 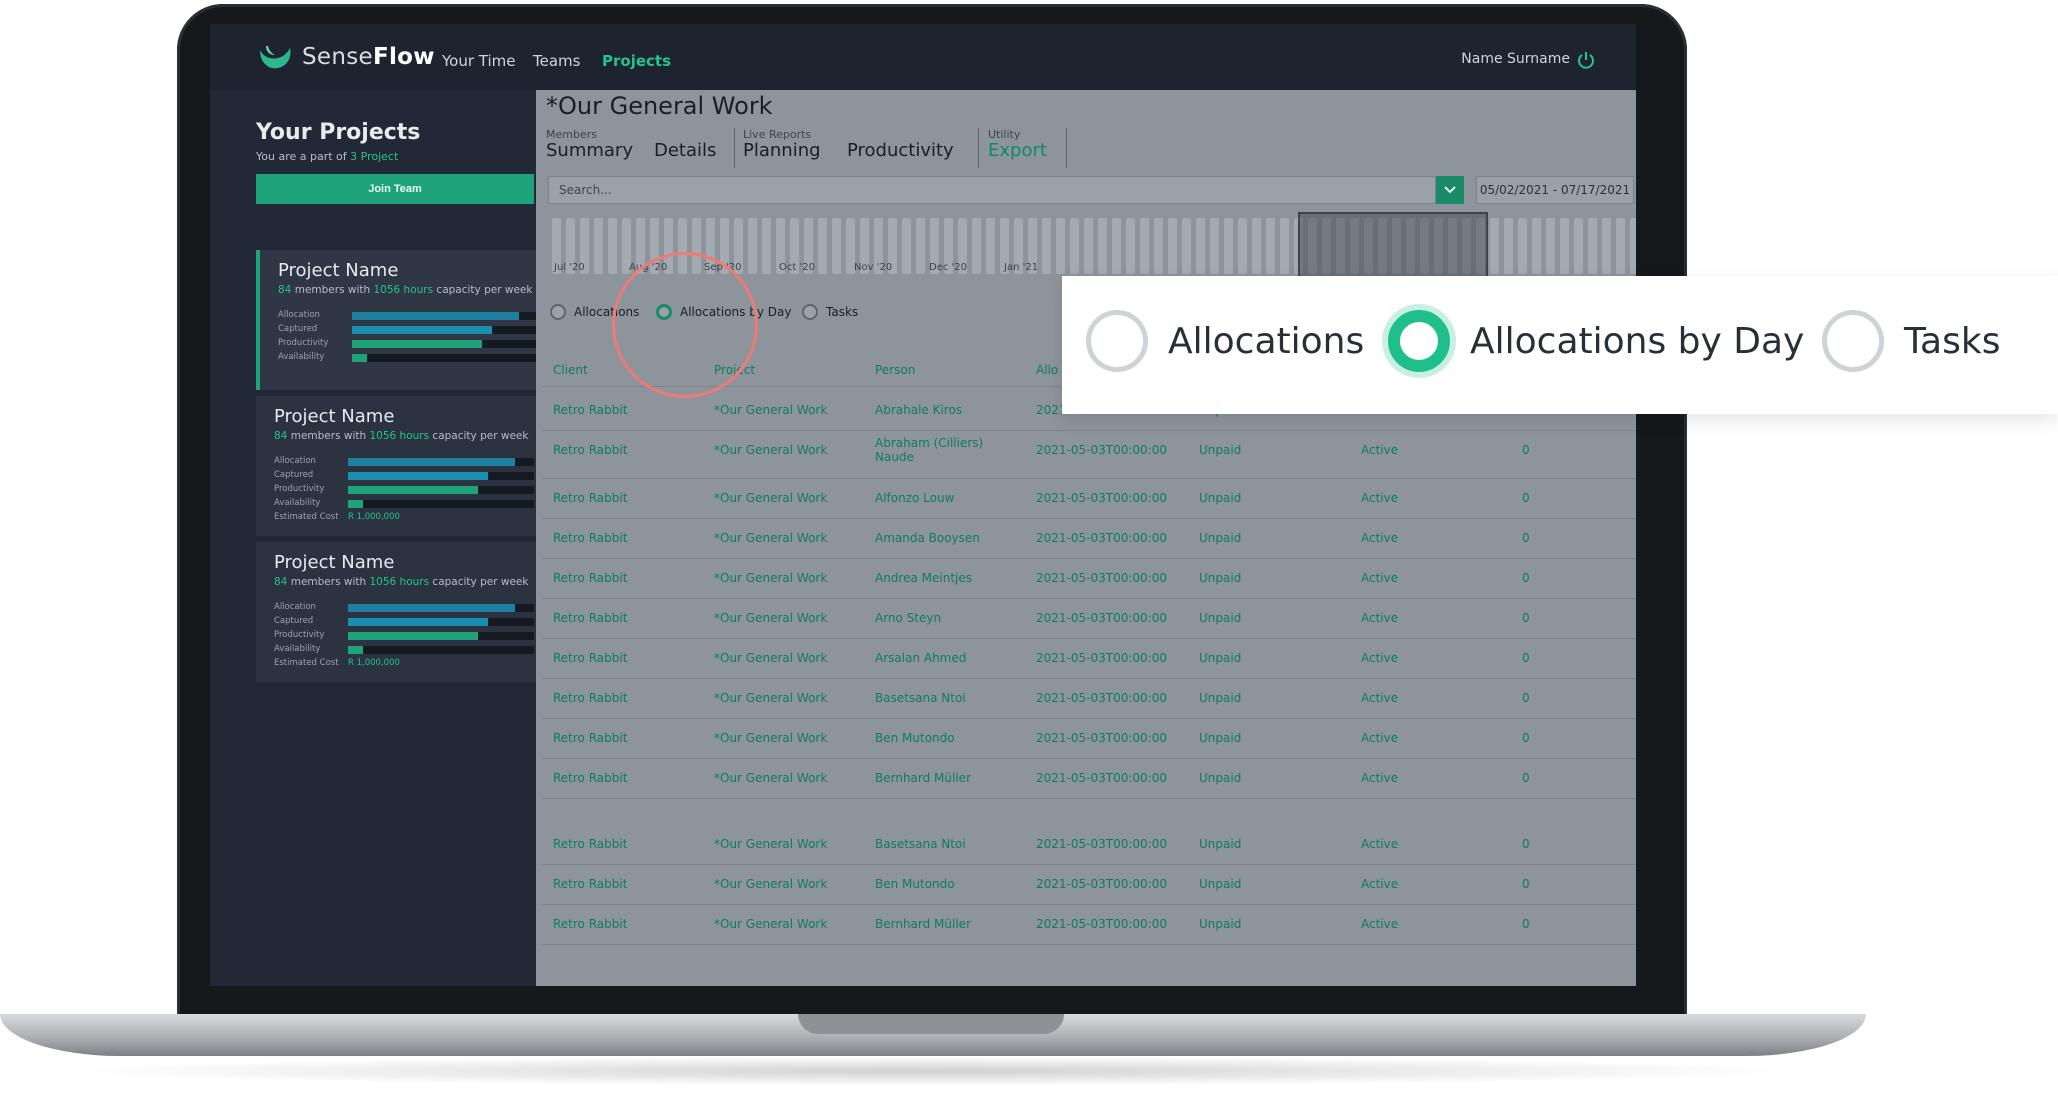 What do you see at coordinates (685, 325) in the screenshot?
I see `highlight-circle` at bounding box center [685, 325].